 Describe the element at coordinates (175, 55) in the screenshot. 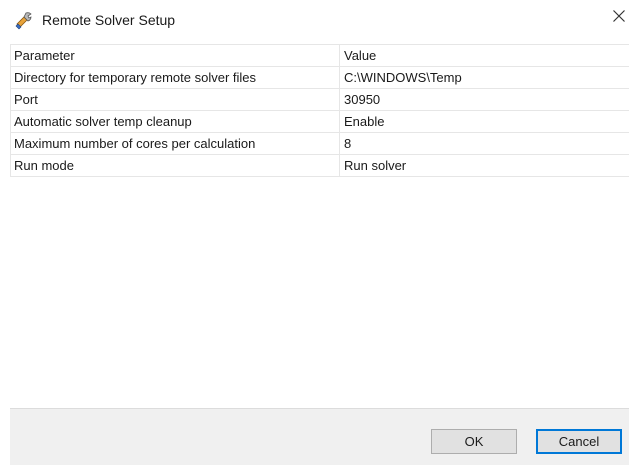

I see `column-header-parameter: Parameter` at that location.